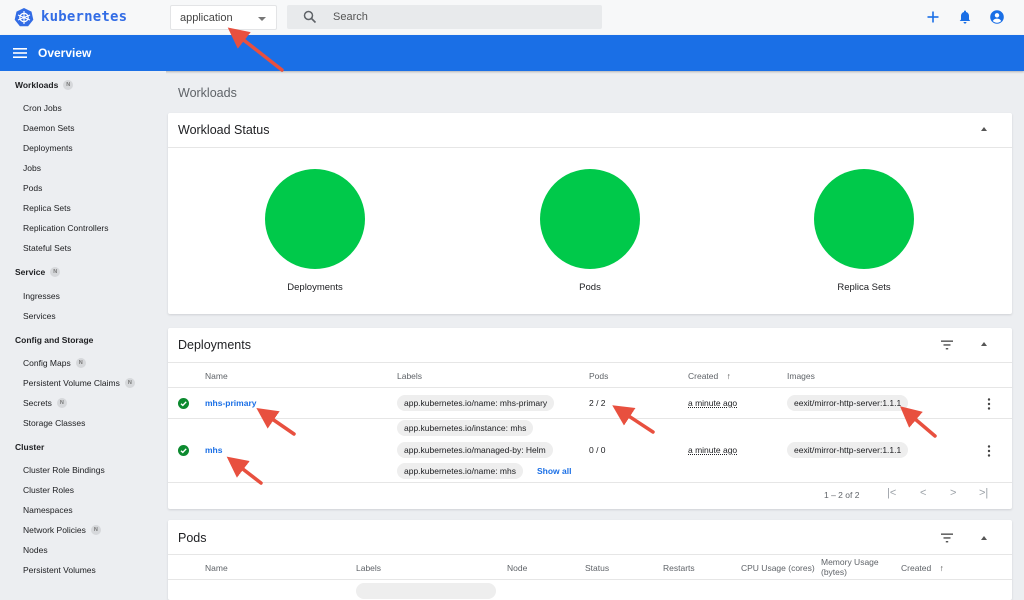  What do you see at coordinates (554, 471) in the screenshot?
I see `show-all-labels-link: Show all` at bounding box center [554, 471].